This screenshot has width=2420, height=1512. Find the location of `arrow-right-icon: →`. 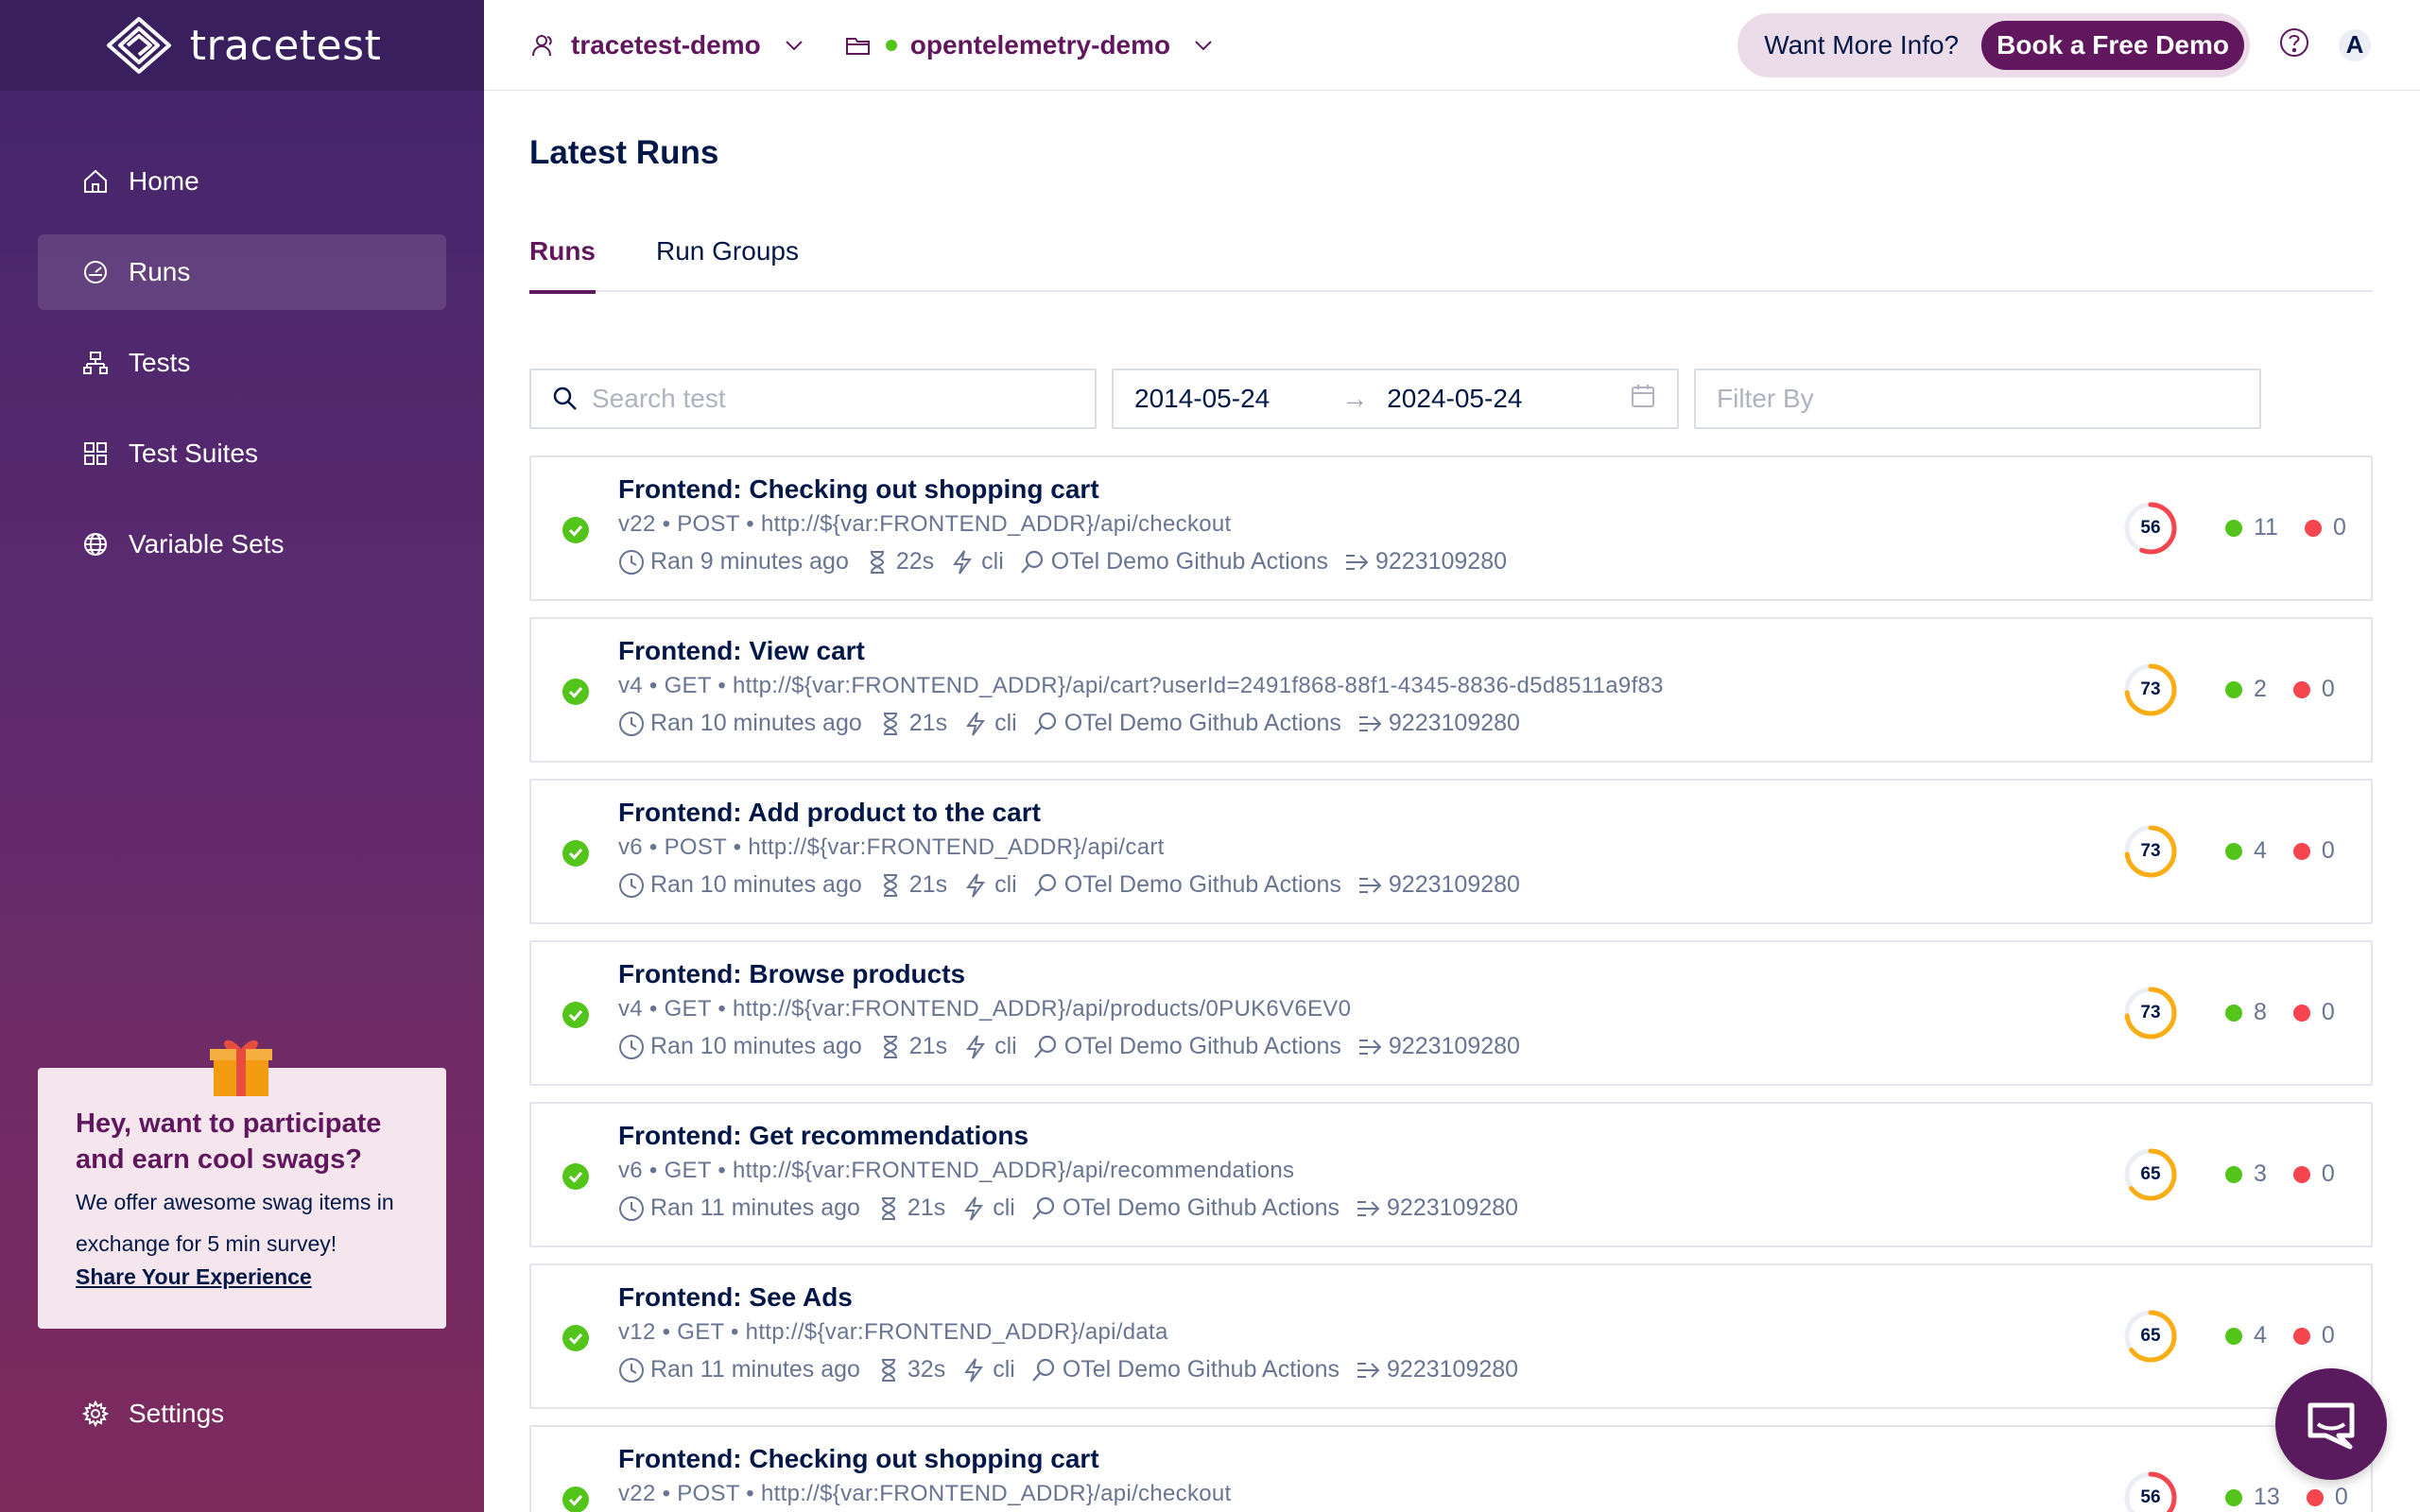

arrow-right-icon: → is located at coordinates (1355, 398).